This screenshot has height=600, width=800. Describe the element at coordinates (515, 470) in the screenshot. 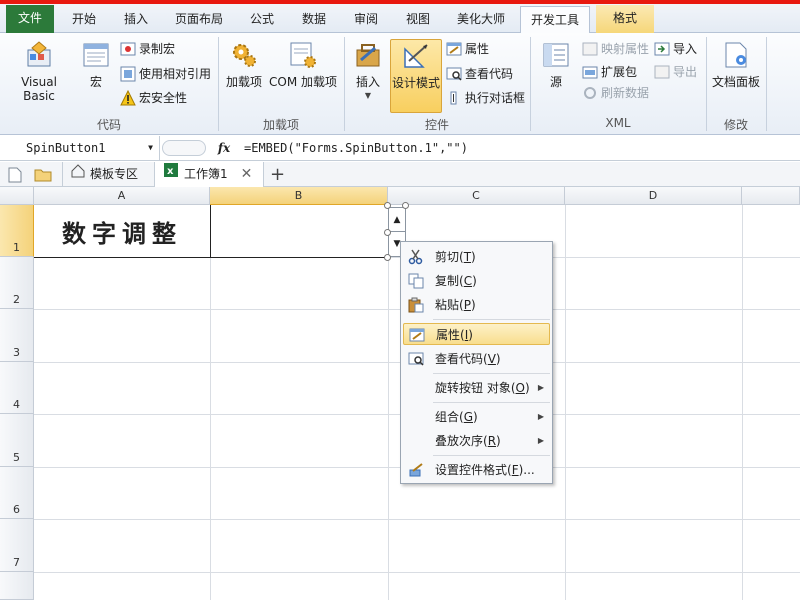

I see `menu-item-format-control-key: F` at that location.